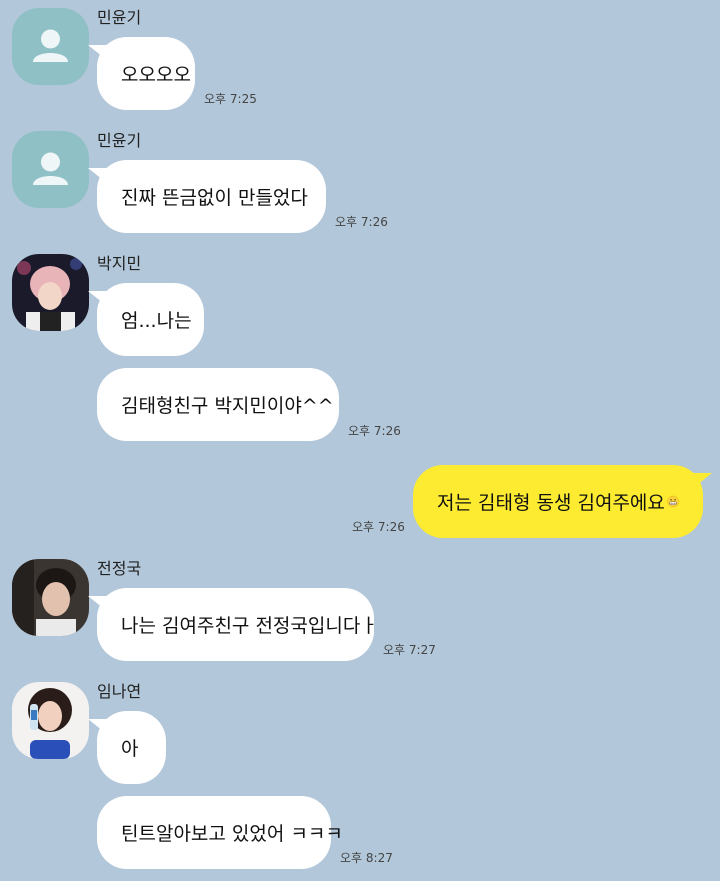 This screenshot has height=881, width=720. I want to click on message-bubble: 아, so click(127, 747).